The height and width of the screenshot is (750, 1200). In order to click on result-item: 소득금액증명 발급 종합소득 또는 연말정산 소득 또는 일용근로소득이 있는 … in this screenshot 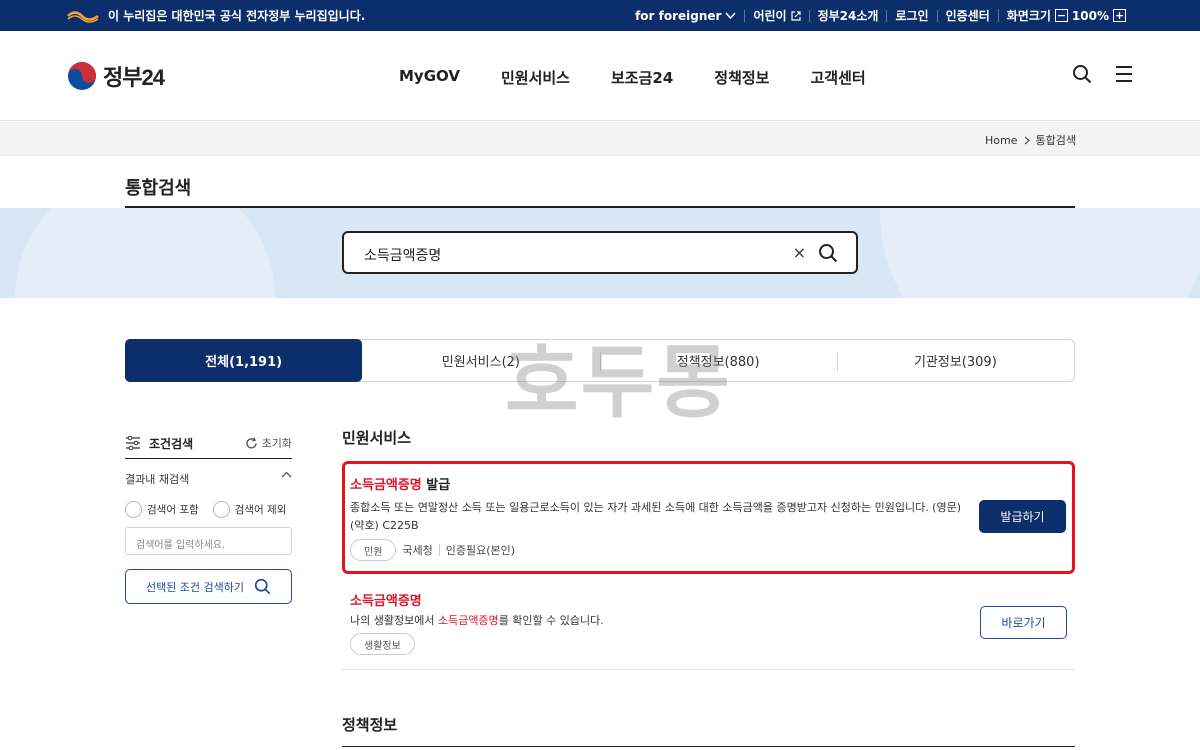, I will do `click(708, 517)`.